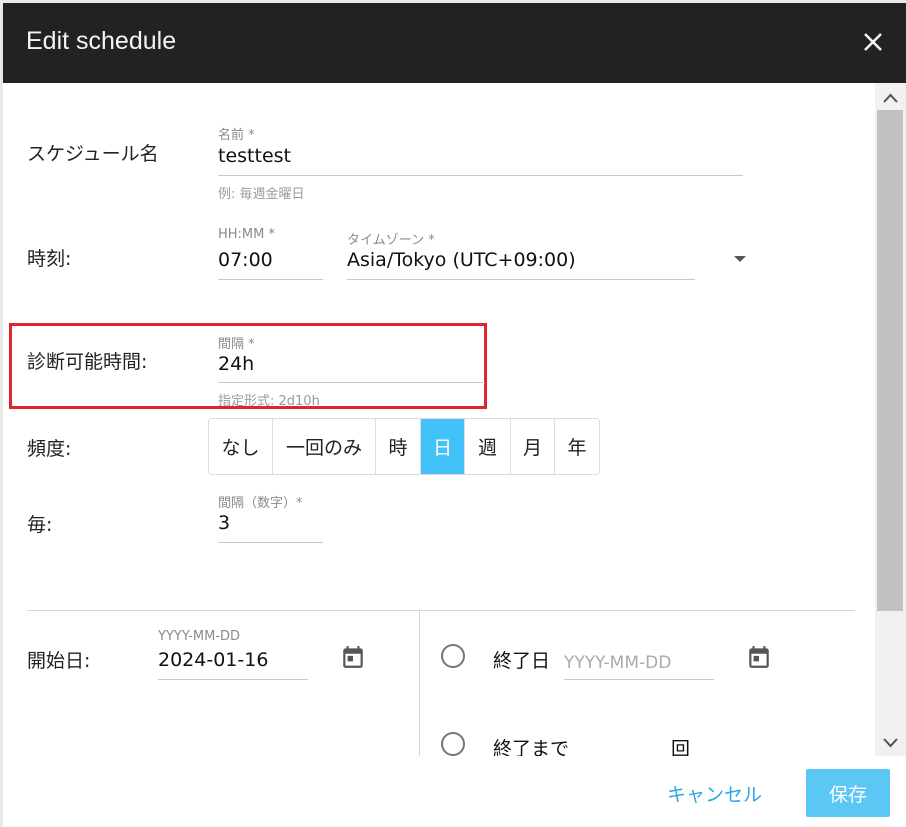  I want to click on count-suffix: 回, so click(681, 747).